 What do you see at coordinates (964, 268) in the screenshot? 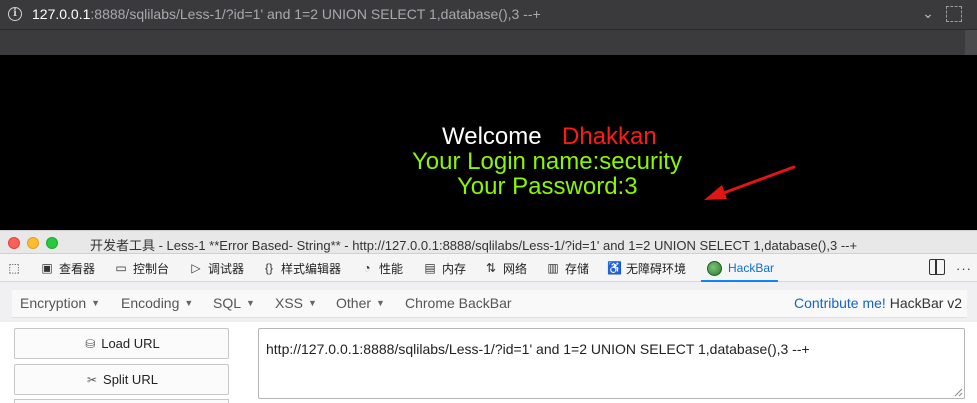
I see `more-options-icon: ···` at bounding box center [964, 268].